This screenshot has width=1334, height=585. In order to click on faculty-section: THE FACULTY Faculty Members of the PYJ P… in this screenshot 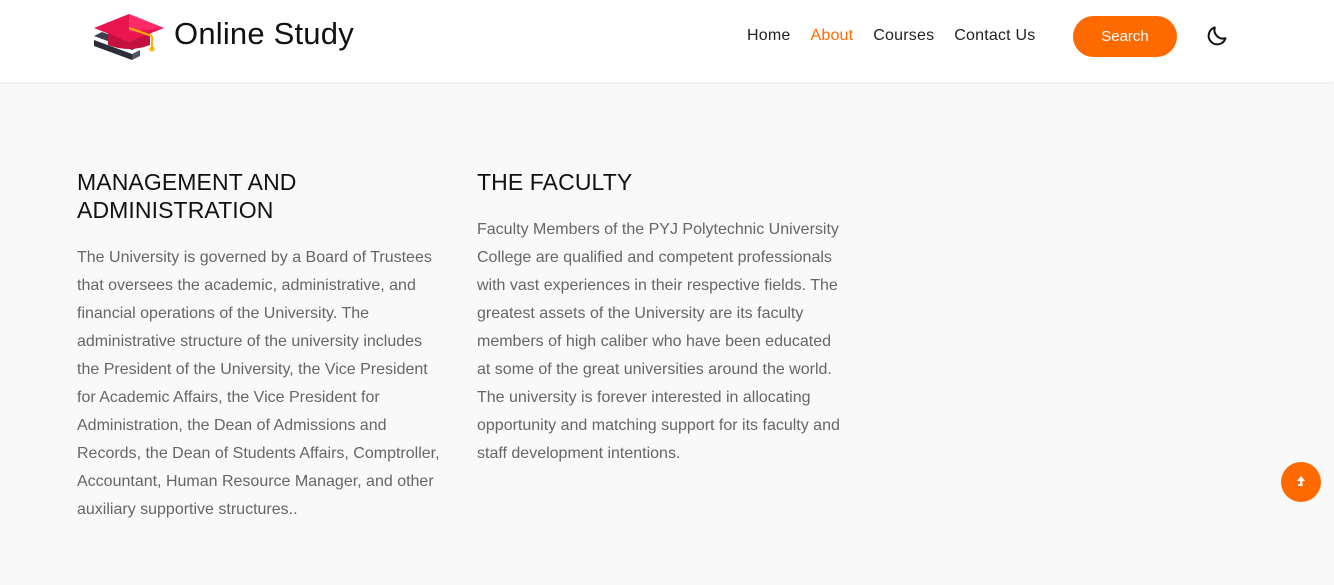, I will do `click(662, 318)`.